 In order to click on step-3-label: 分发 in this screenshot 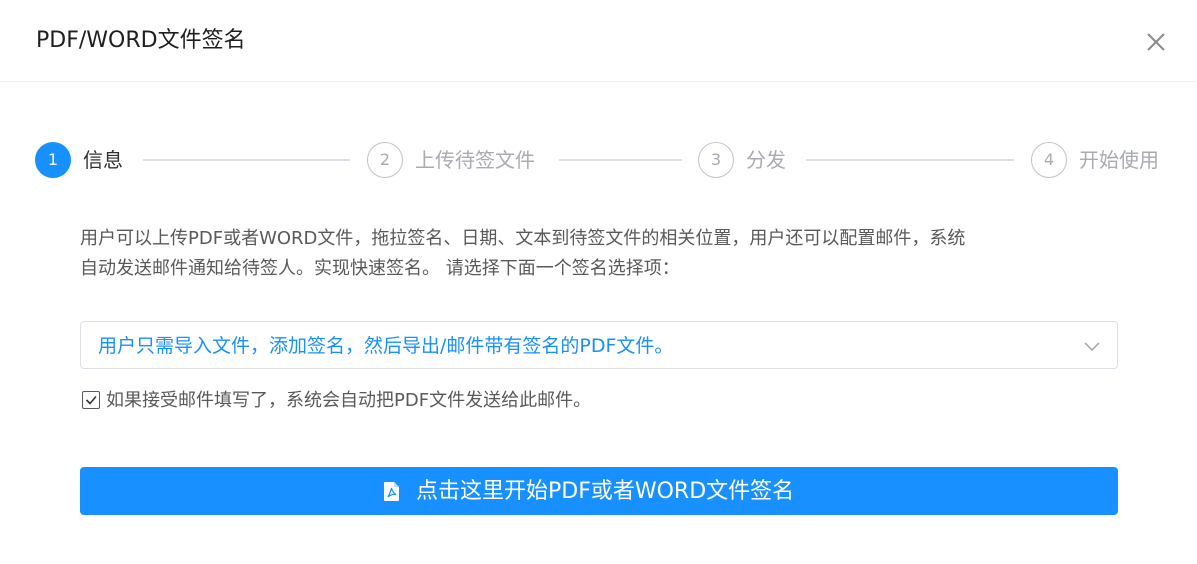, I will do `click(766, 160)`.